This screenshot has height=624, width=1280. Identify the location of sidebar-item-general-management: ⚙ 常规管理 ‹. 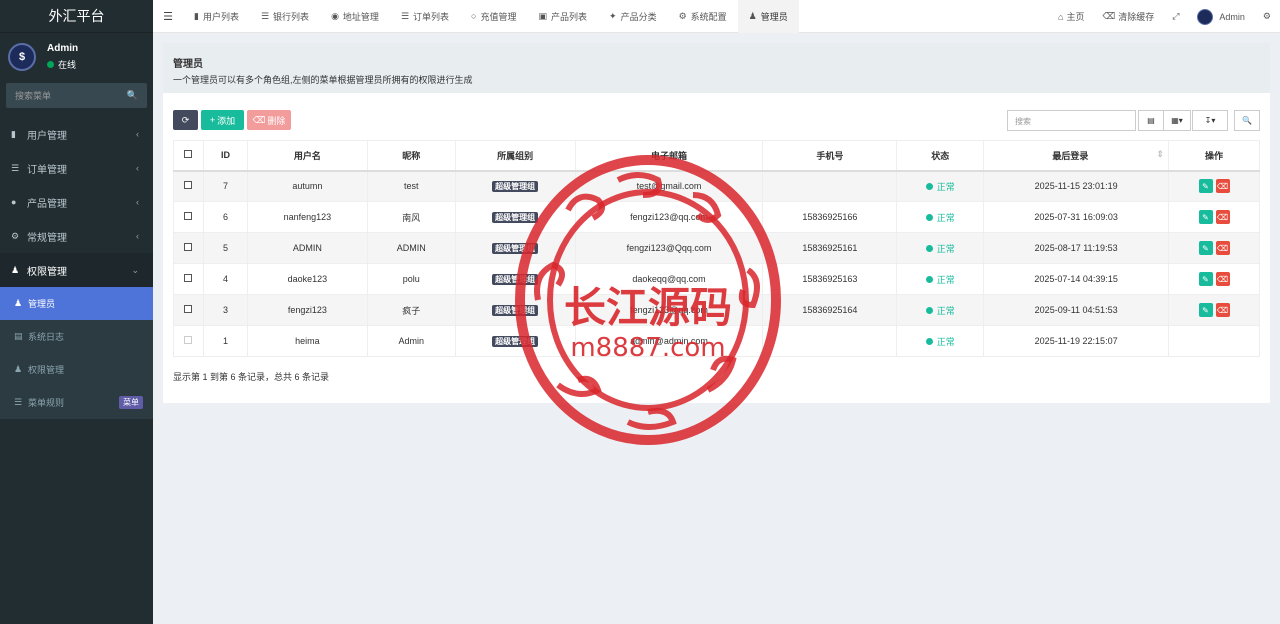
(76, 236).